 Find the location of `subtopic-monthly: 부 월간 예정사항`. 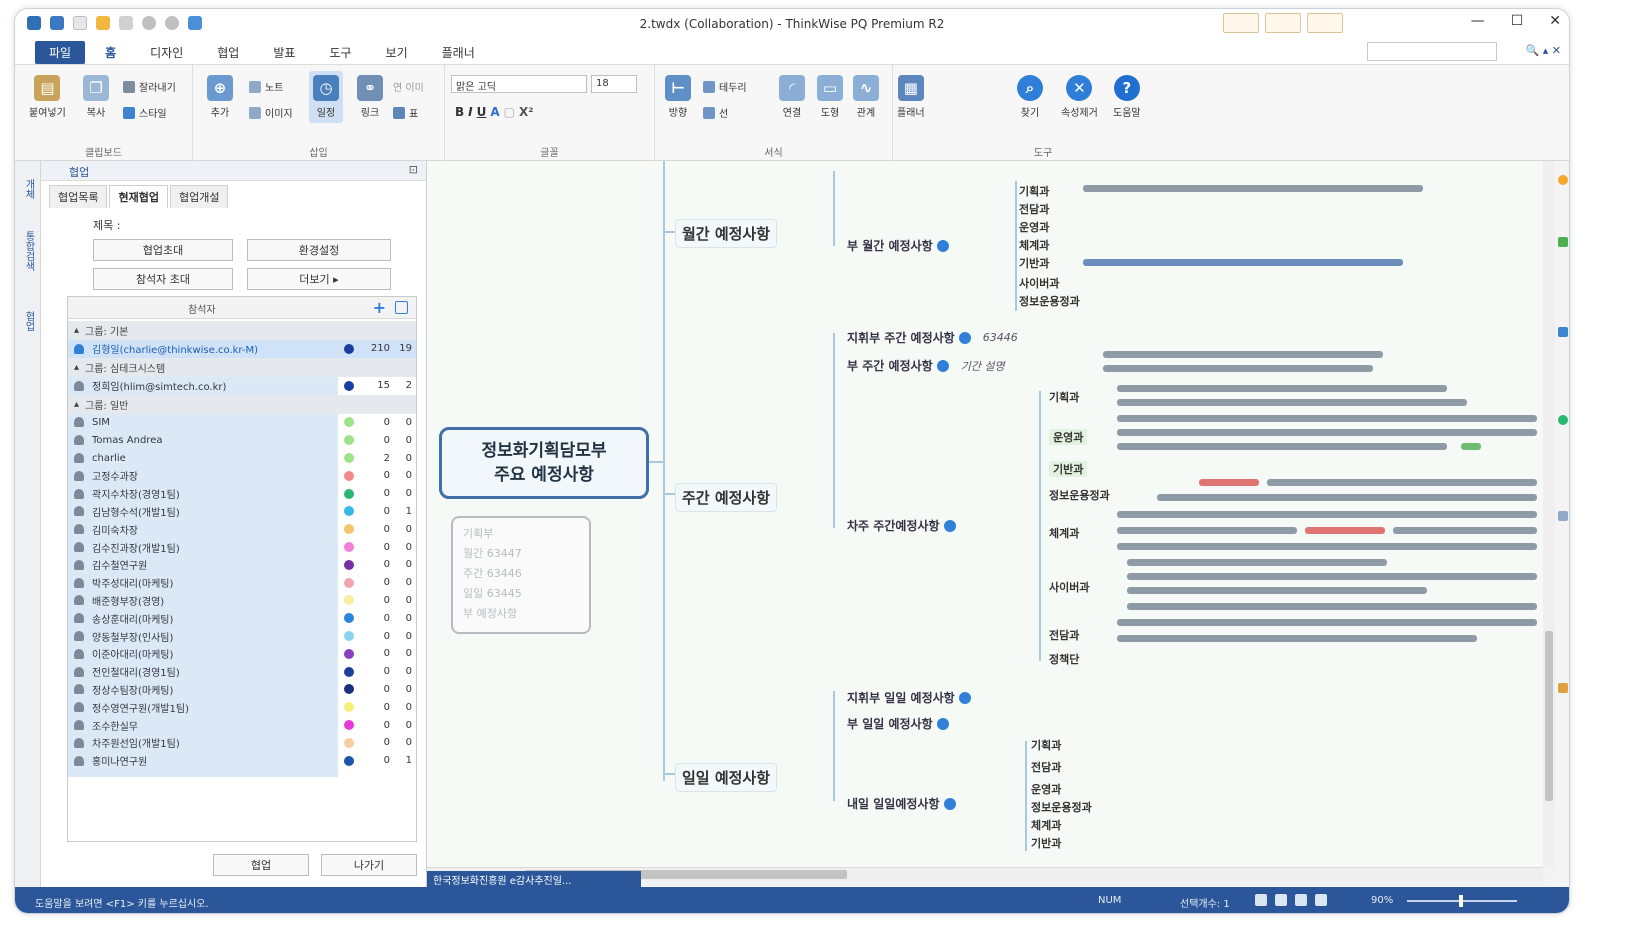

subtopic-monthly: 부 월간 예정사항 is located at coordinates (898, 245).